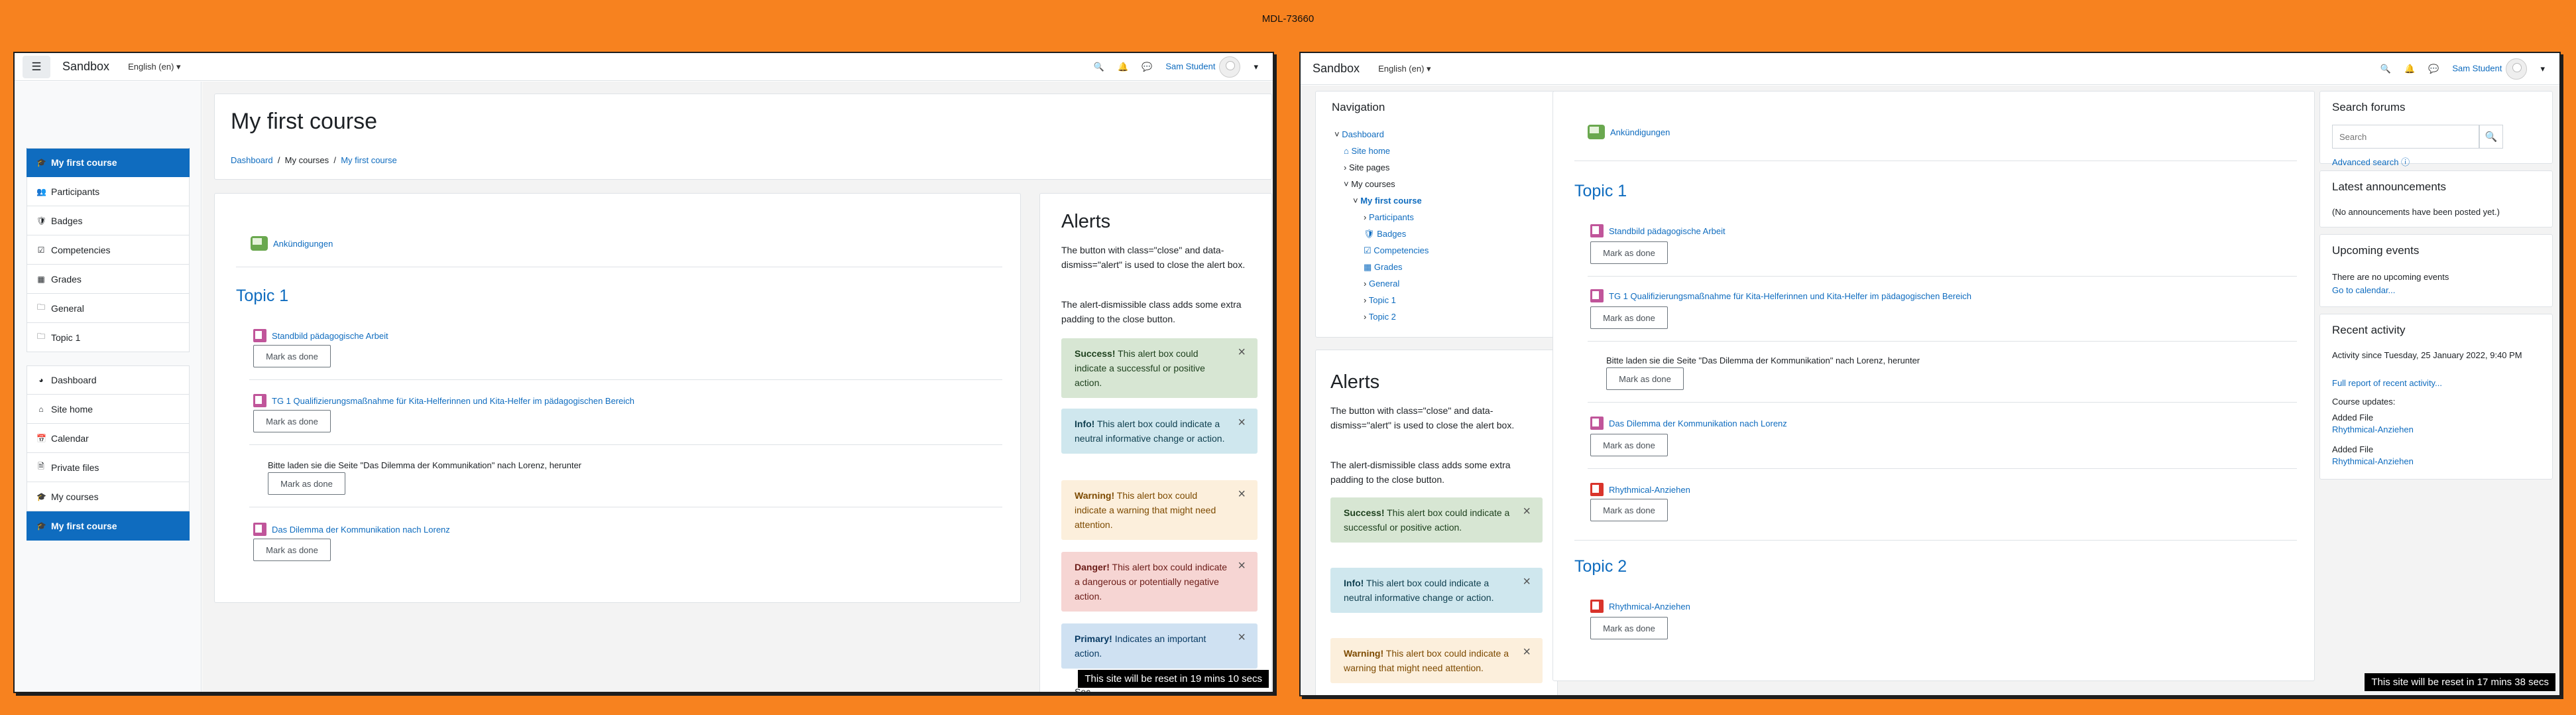 The height and width of the screenshot is (715, 2576). I want to click on drawer-item-privatefiles: 🗎 Private files, so click(109, 467).